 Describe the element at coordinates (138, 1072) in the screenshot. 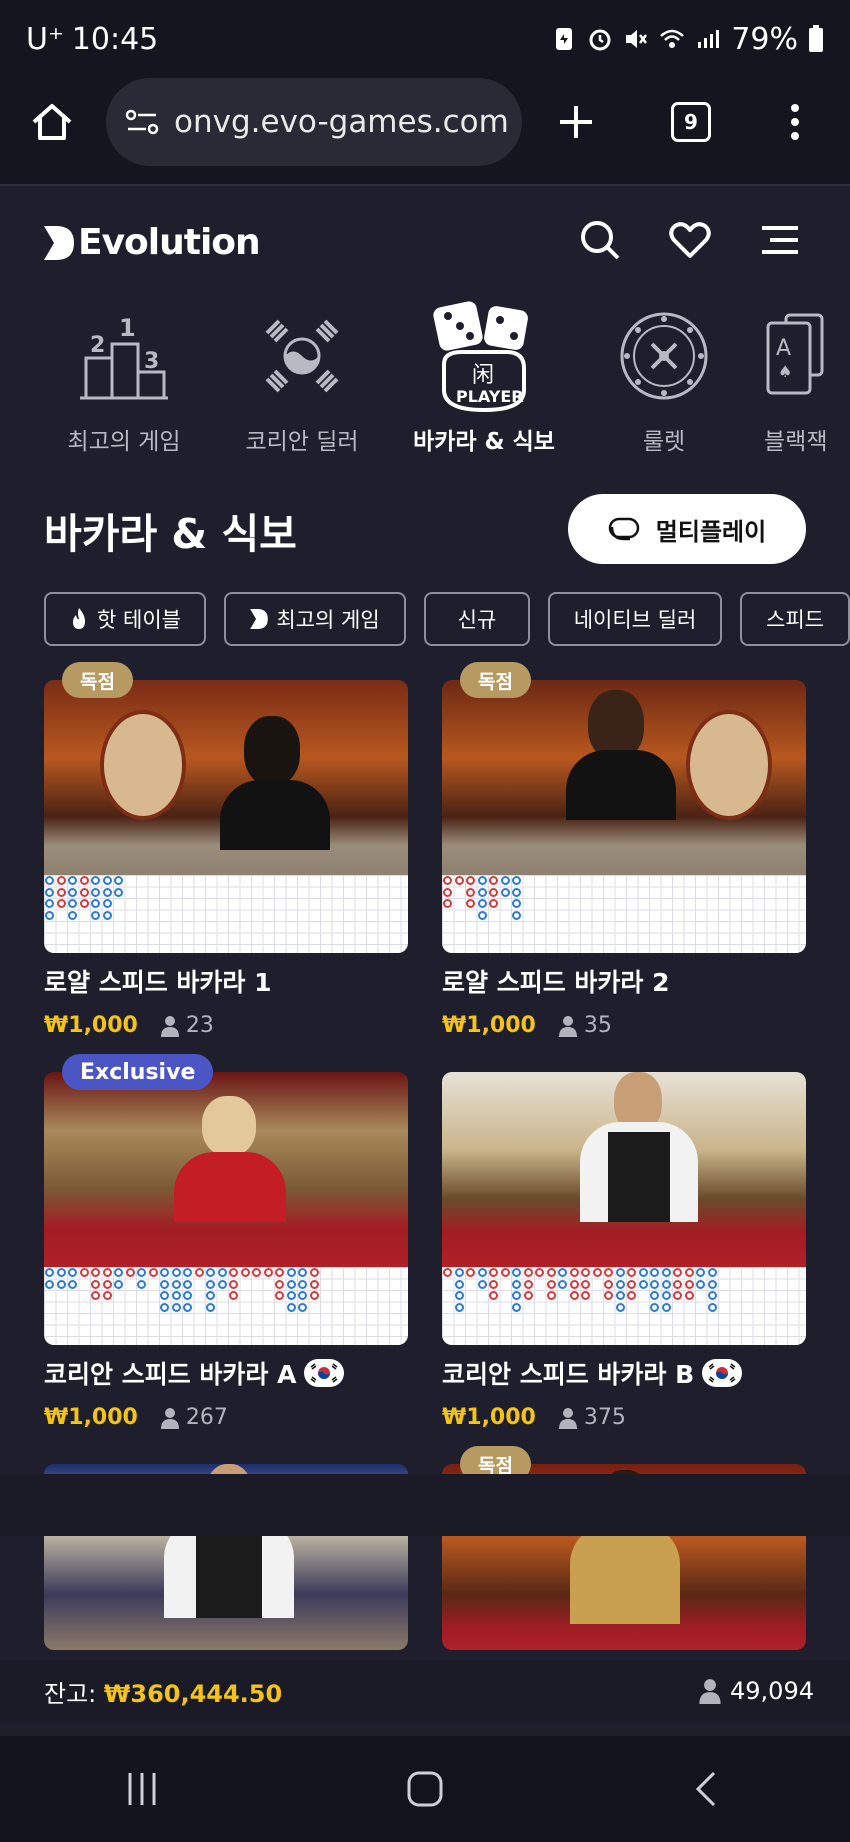

I see `exclusive-badge: Exclusive` at that location.